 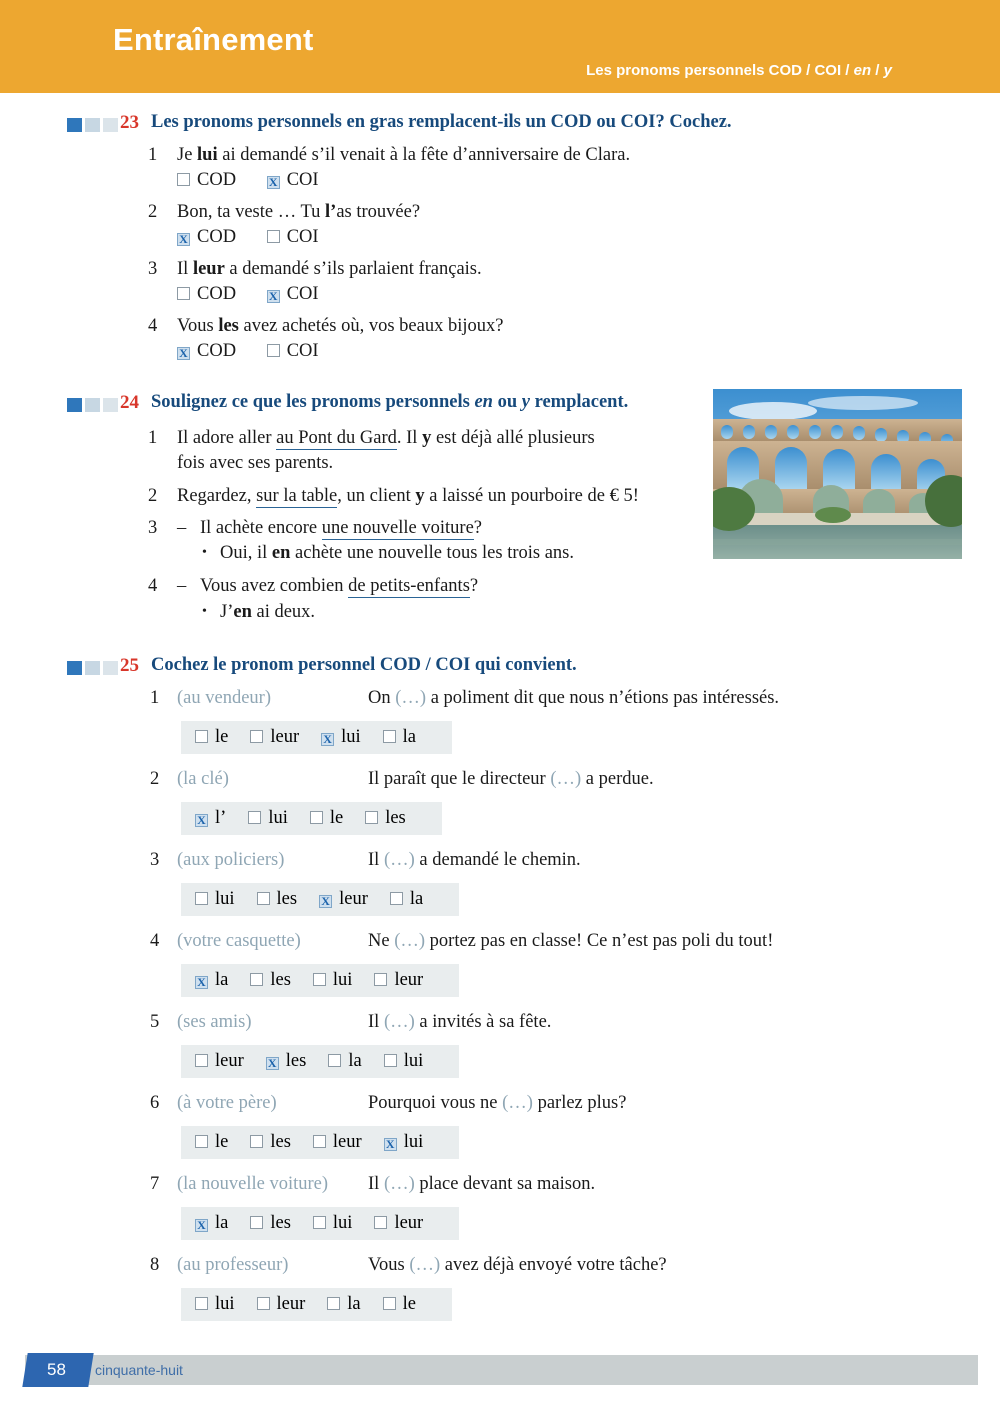 What do you see at coordinates (332, 980) in the screenshot?
I see `ex25-item-4-option-lui: lui` at bounding box center [332, 980].